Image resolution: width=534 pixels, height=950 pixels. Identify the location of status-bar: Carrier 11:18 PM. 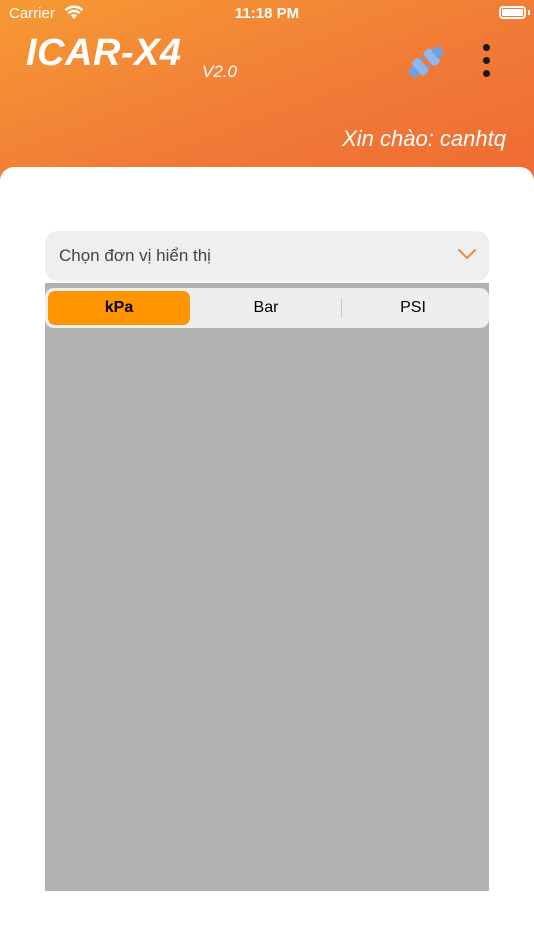
(267, 14).